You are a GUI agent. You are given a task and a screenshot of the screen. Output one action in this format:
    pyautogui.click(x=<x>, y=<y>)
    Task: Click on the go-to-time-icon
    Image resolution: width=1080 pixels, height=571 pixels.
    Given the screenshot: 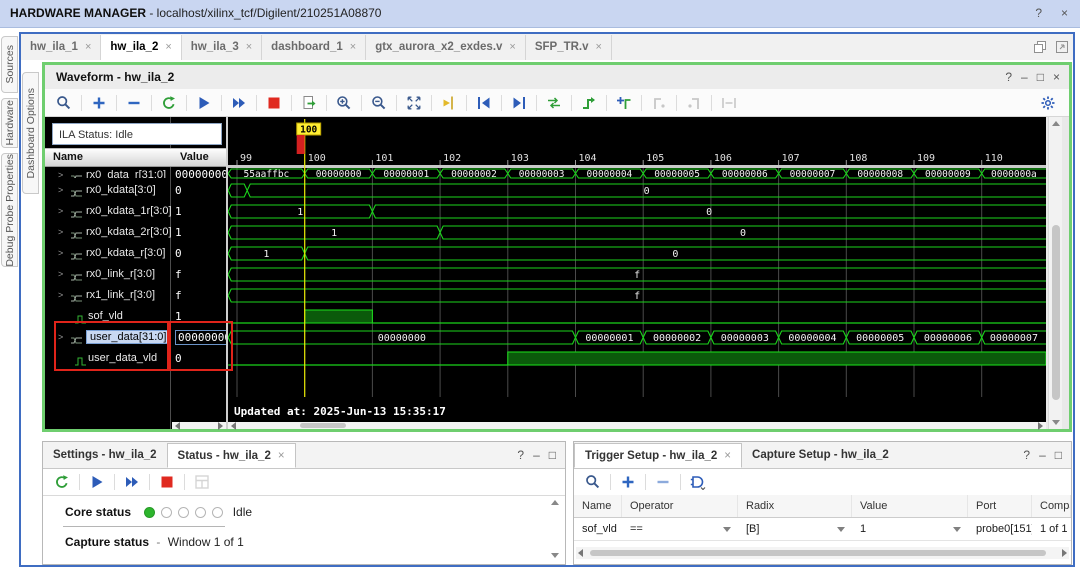 What is the action you would take?
    pyautogui.click(x=449, y=103)
    